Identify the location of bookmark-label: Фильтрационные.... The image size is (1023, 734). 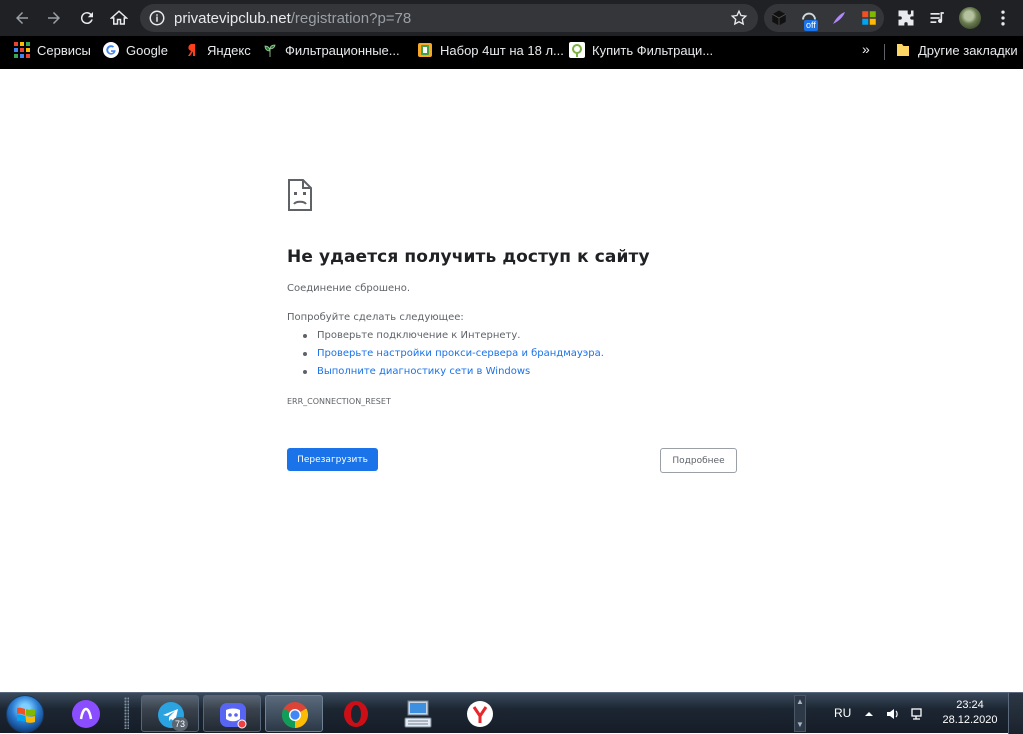
(342, 50).